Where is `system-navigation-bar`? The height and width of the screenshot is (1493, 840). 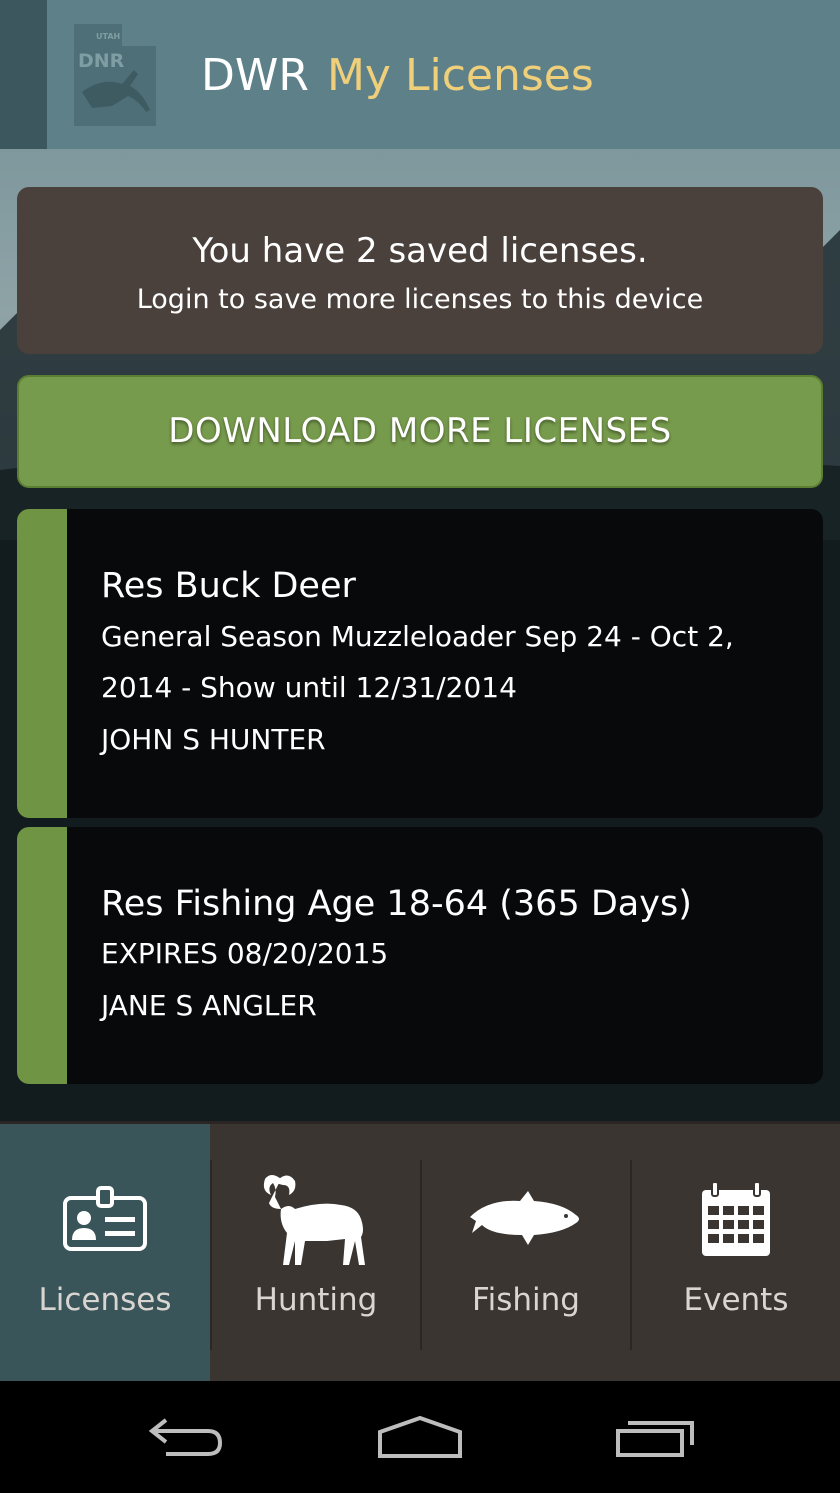
system-navigation-bar is located at coordinates (420, 1437).